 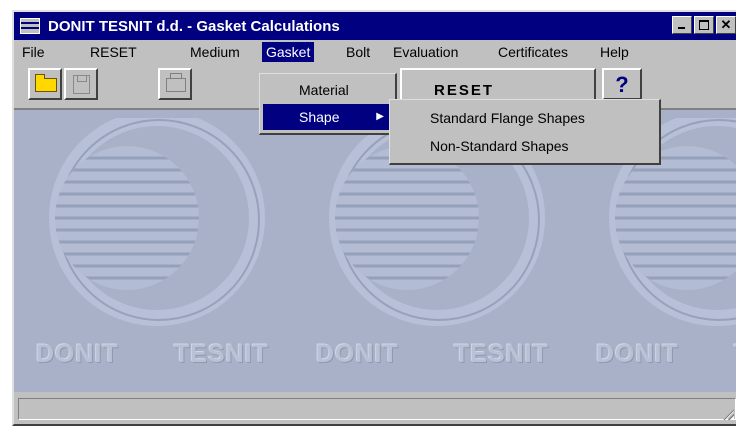 I want to click on window-controls: ✕, so click(x=704, y=25).